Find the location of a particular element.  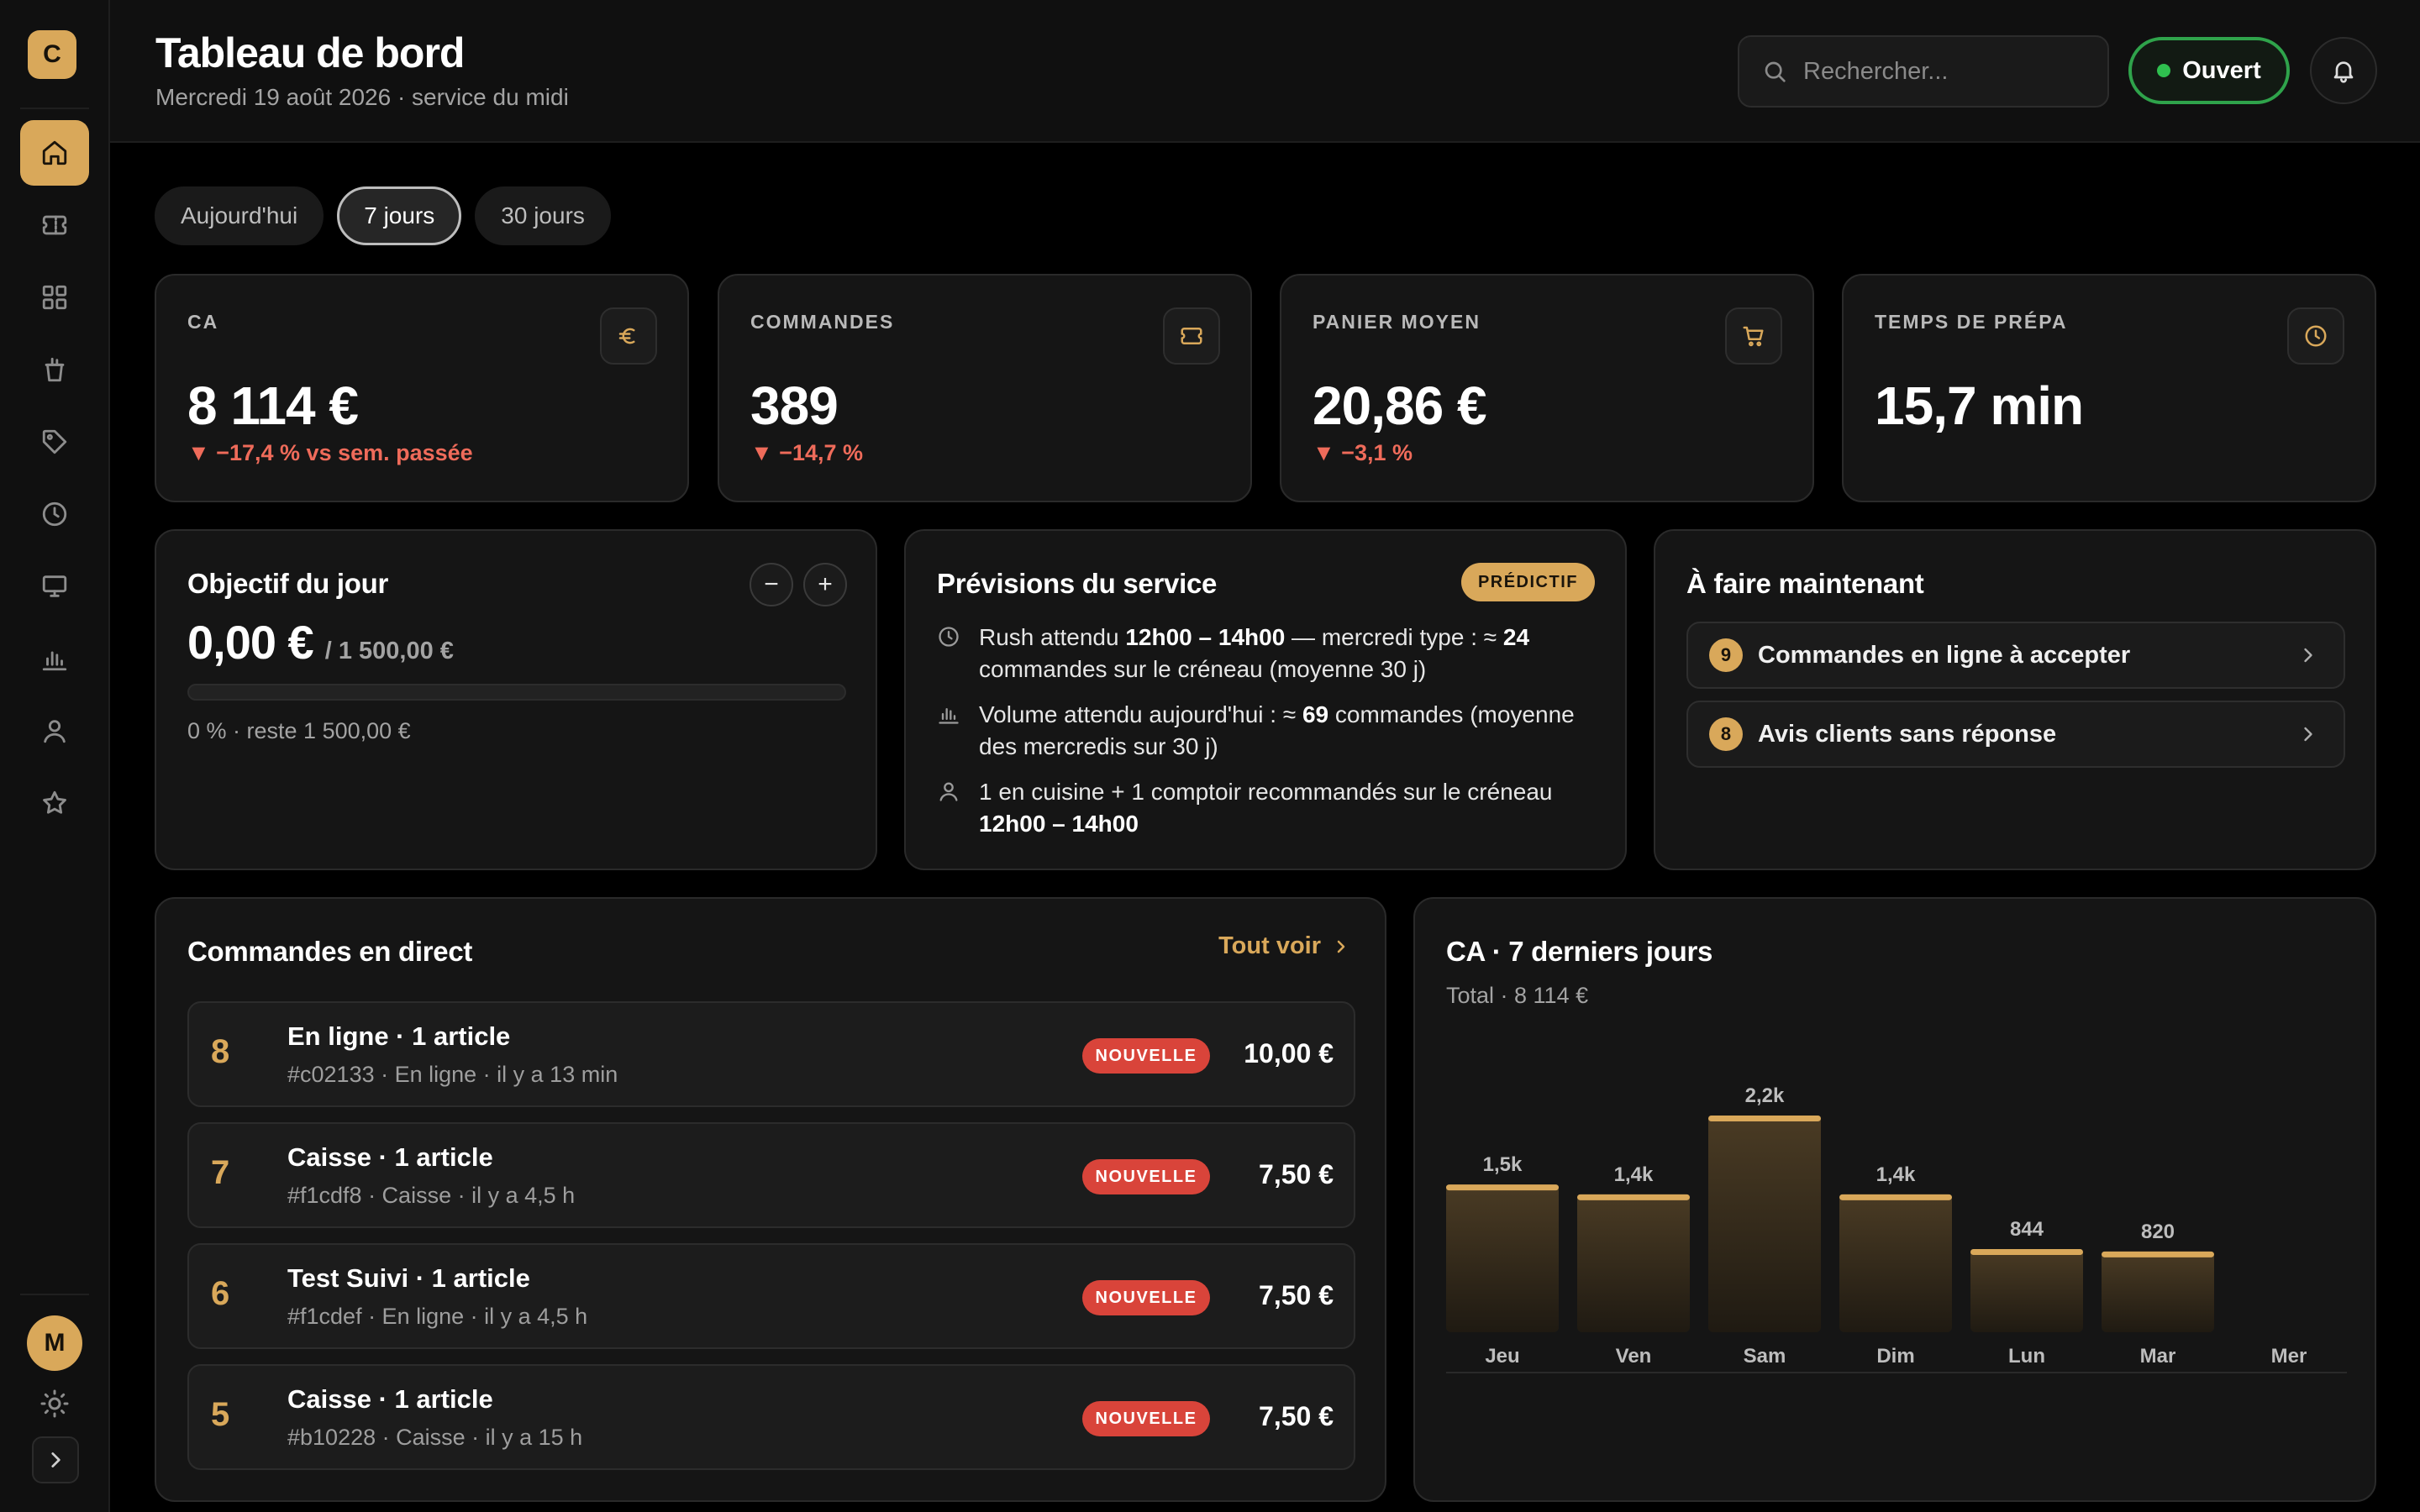

card-title: Prévisions du service is located at coordinates (1077, 583).